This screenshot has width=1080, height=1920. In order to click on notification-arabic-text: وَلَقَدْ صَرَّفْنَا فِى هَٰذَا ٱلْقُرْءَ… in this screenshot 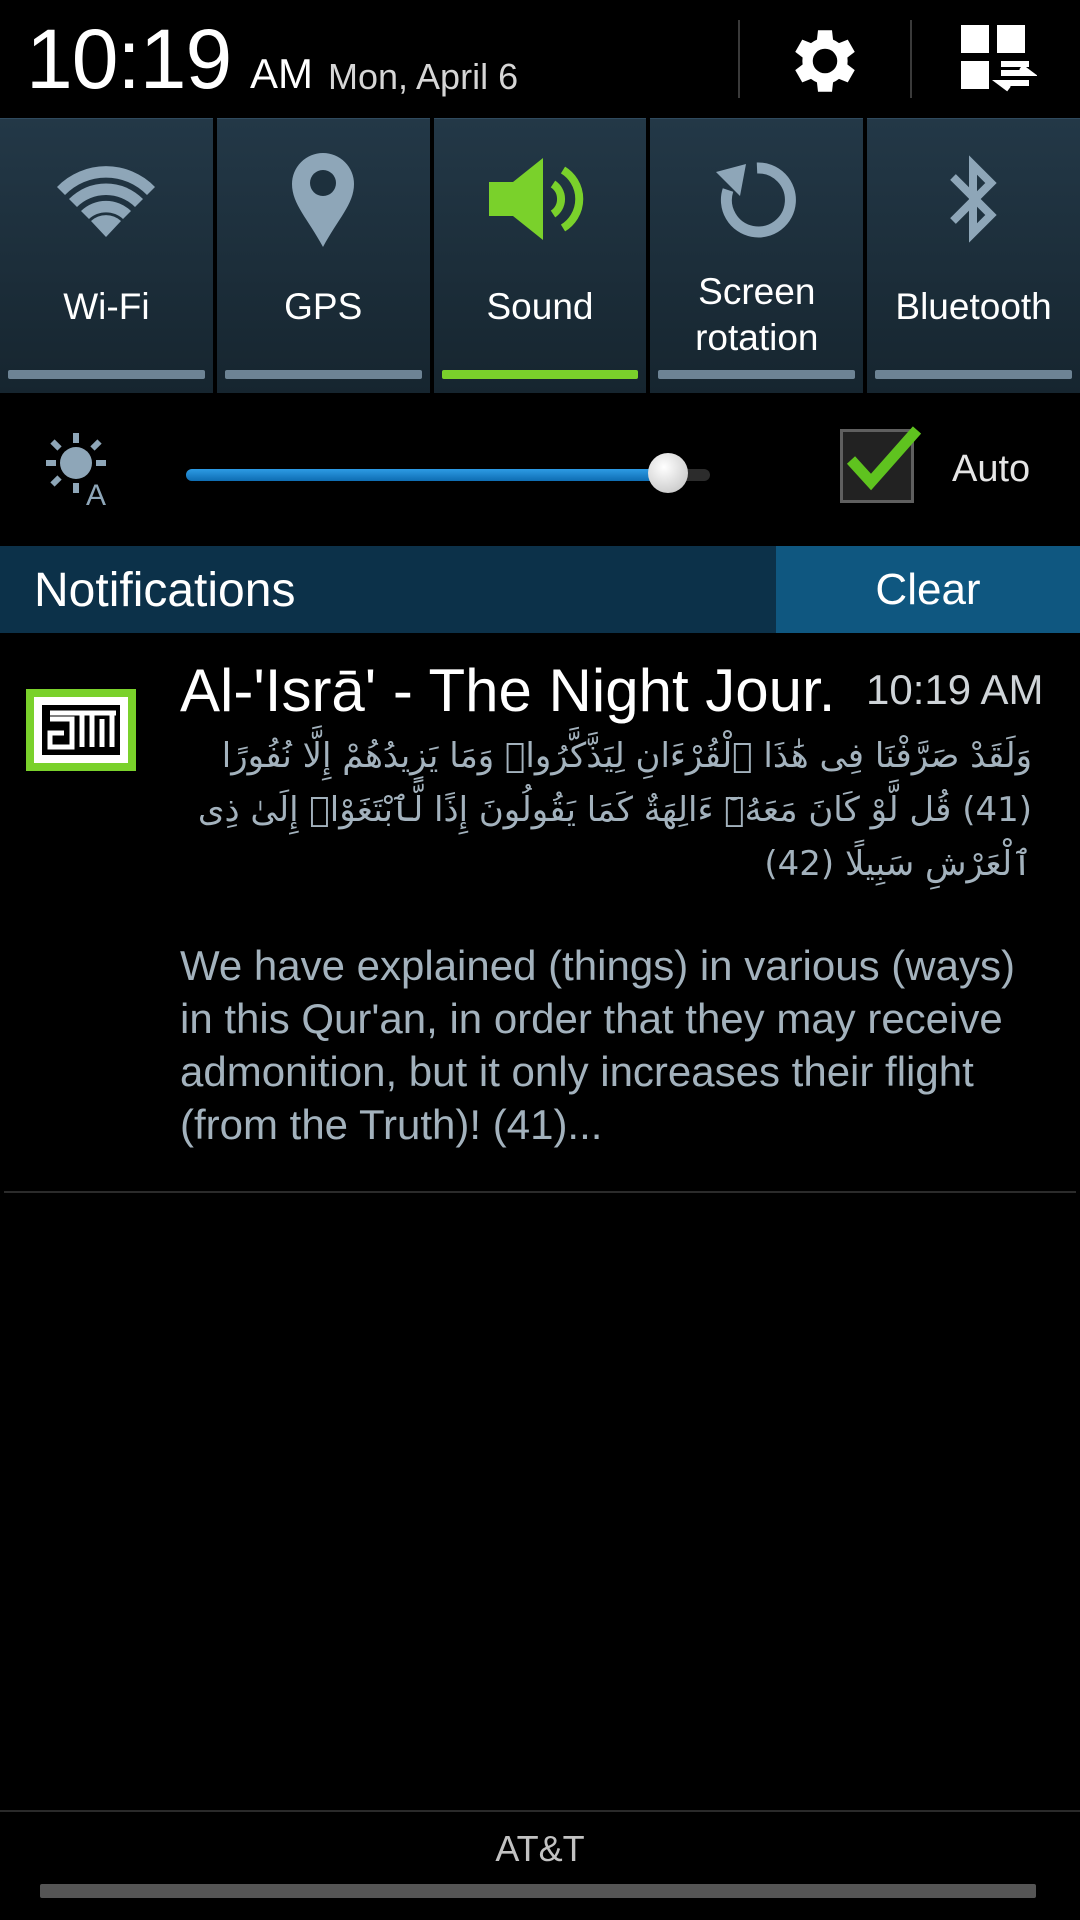, I will do `click(614, 810)`.